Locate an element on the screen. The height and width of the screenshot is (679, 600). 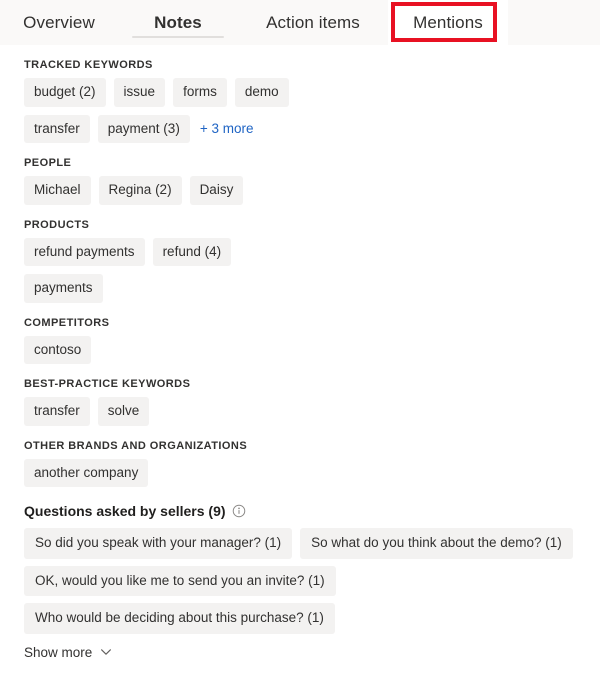
tab-mentions: Mentions is located at coordinates (448, 22).